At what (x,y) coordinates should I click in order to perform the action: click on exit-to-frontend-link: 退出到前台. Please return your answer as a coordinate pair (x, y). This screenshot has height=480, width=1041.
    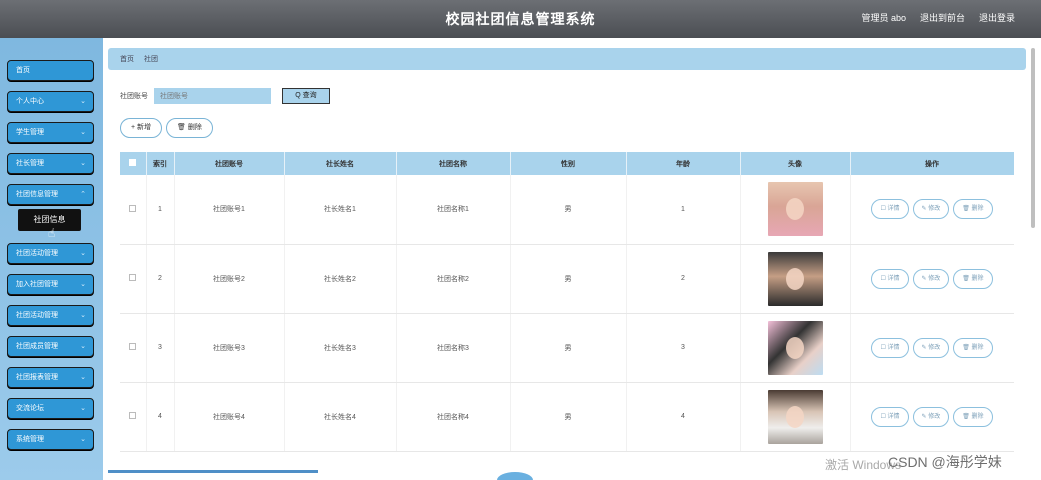
    Looking at the image, I should click on (942, 17).